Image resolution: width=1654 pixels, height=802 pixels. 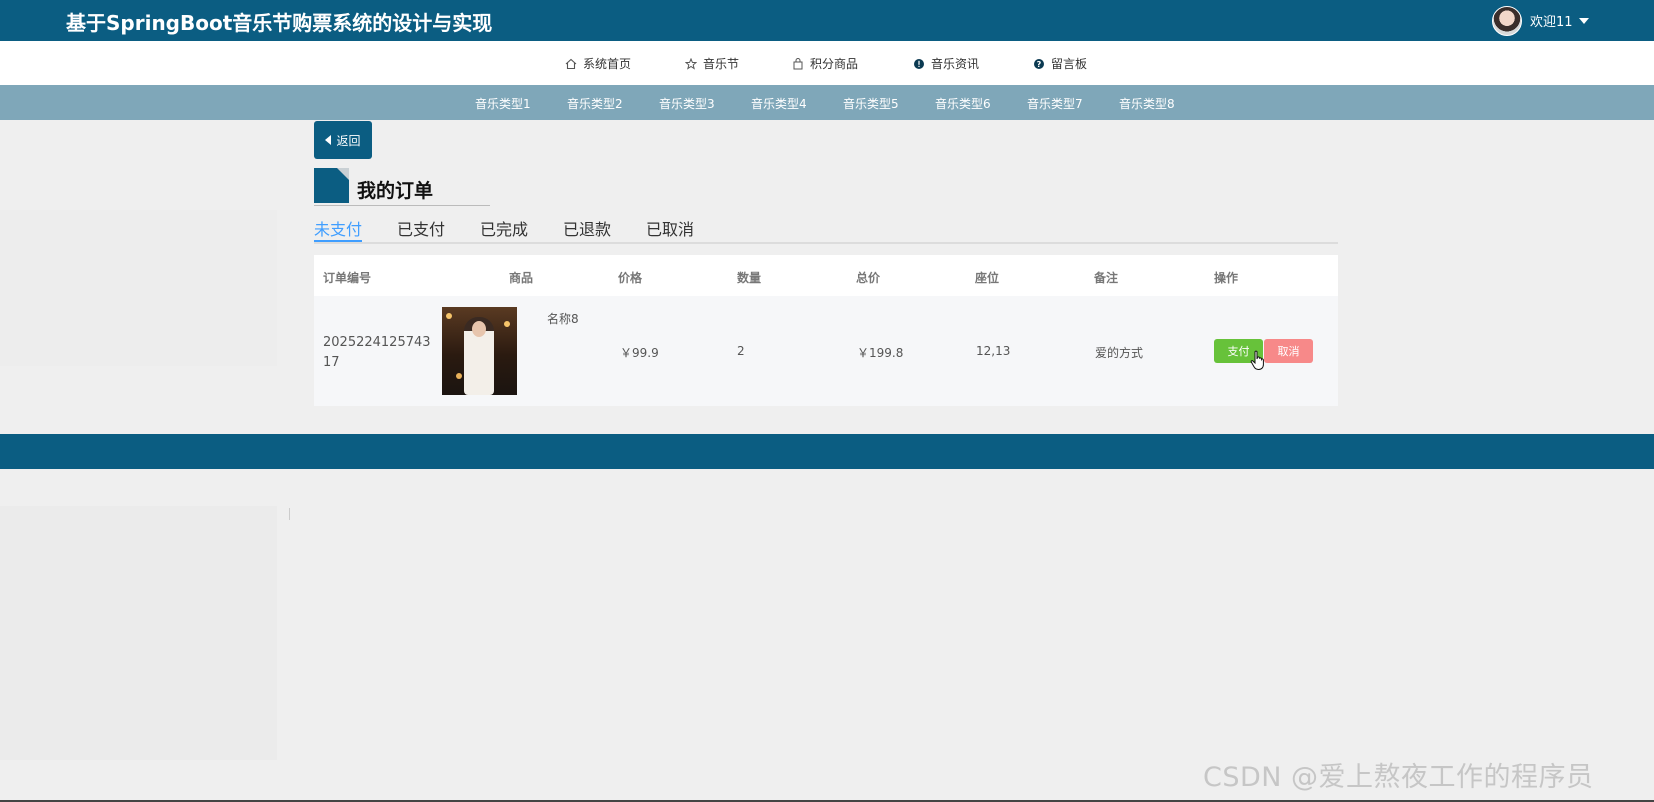 I want to click on chevron-down-icon, so click(x=1583, y=20).